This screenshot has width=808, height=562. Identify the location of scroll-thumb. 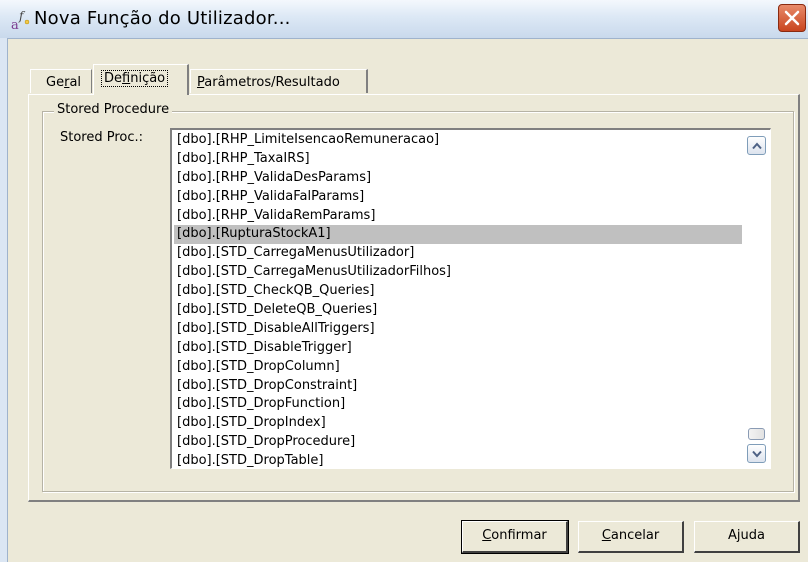
(756, 434).